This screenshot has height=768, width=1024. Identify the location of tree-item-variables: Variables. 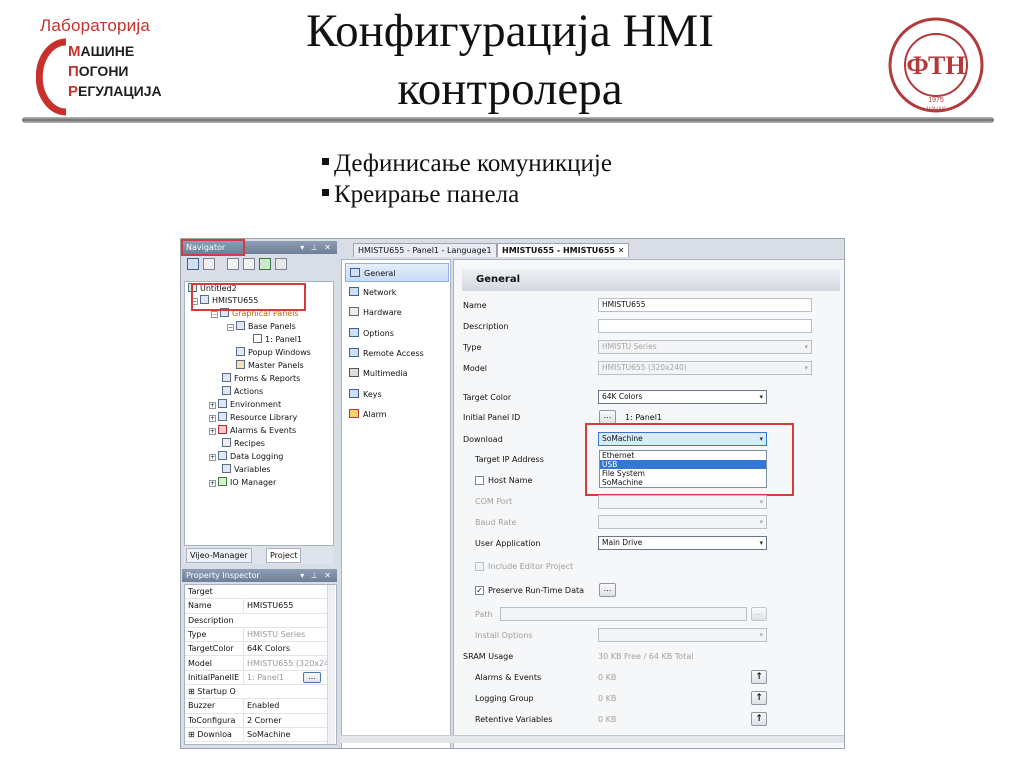
(246, 469).